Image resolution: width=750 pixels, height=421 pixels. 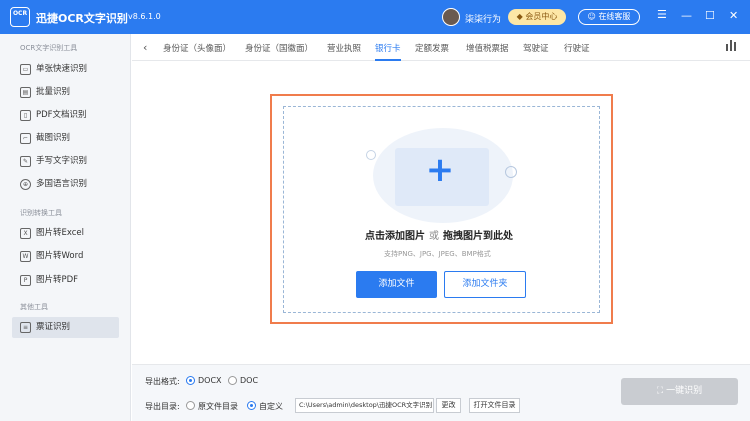 What do you see at coordinates (190, 380) in the screenshot?
I see `format-docx-radio` at bounding box center [190, 380].